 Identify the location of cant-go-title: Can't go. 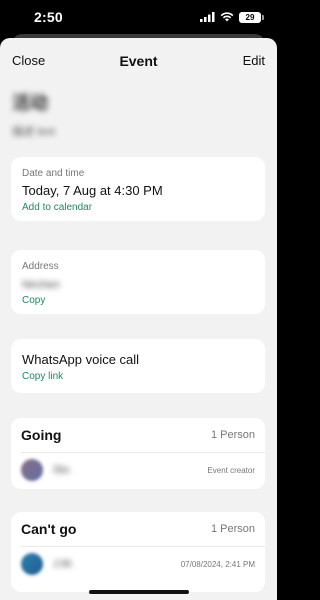
(49, 529).